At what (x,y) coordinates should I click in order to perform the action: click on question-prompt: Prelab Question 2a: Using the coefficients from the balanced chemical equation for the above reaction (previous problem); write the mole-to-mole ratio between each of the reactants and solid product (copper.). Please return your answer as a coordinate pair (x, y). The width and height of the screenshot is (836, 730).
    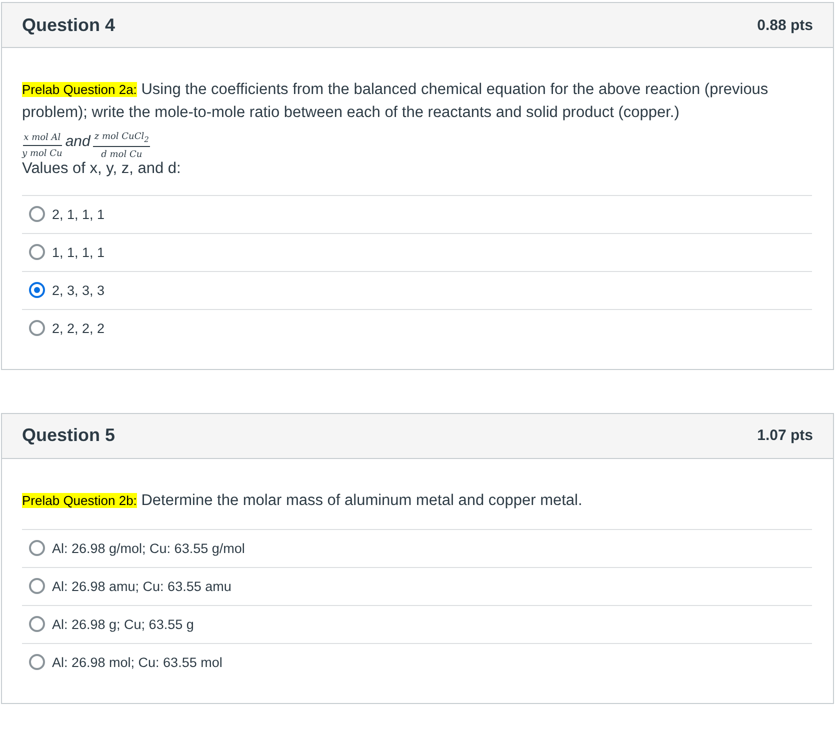
    Looking at the image, I should click on (396, 101).